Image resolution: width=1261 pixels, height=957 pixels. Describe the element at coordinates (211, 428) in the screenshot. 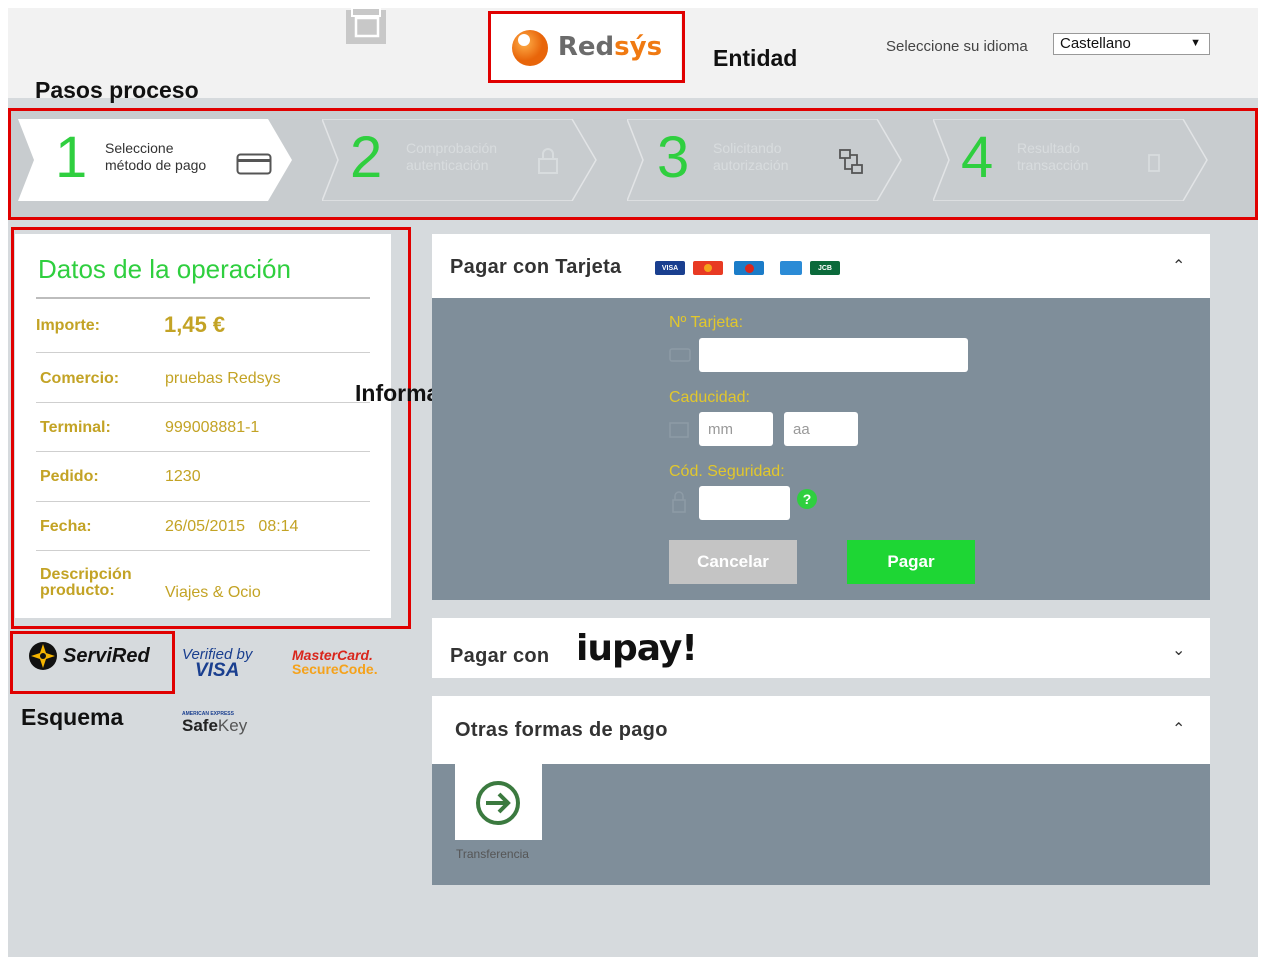

I see `annotation-box-operation` at that location.